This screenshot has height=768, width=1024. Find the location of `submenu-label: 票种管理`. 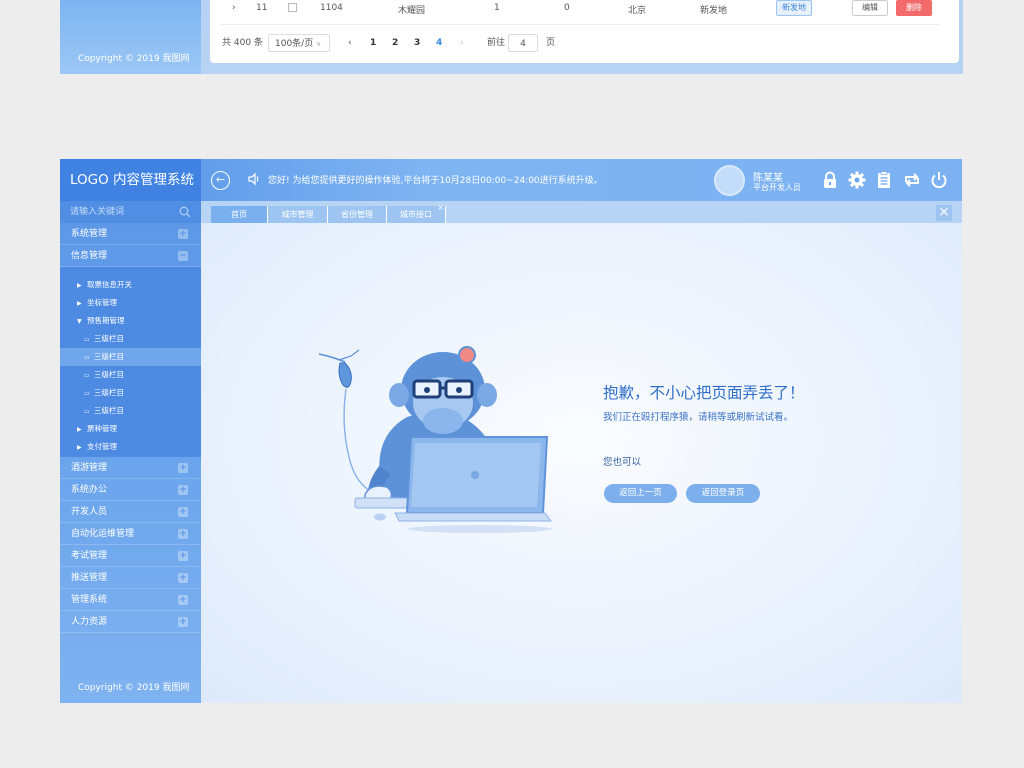

submenu-label: 票种管理 is located at coordinates (102, 428).